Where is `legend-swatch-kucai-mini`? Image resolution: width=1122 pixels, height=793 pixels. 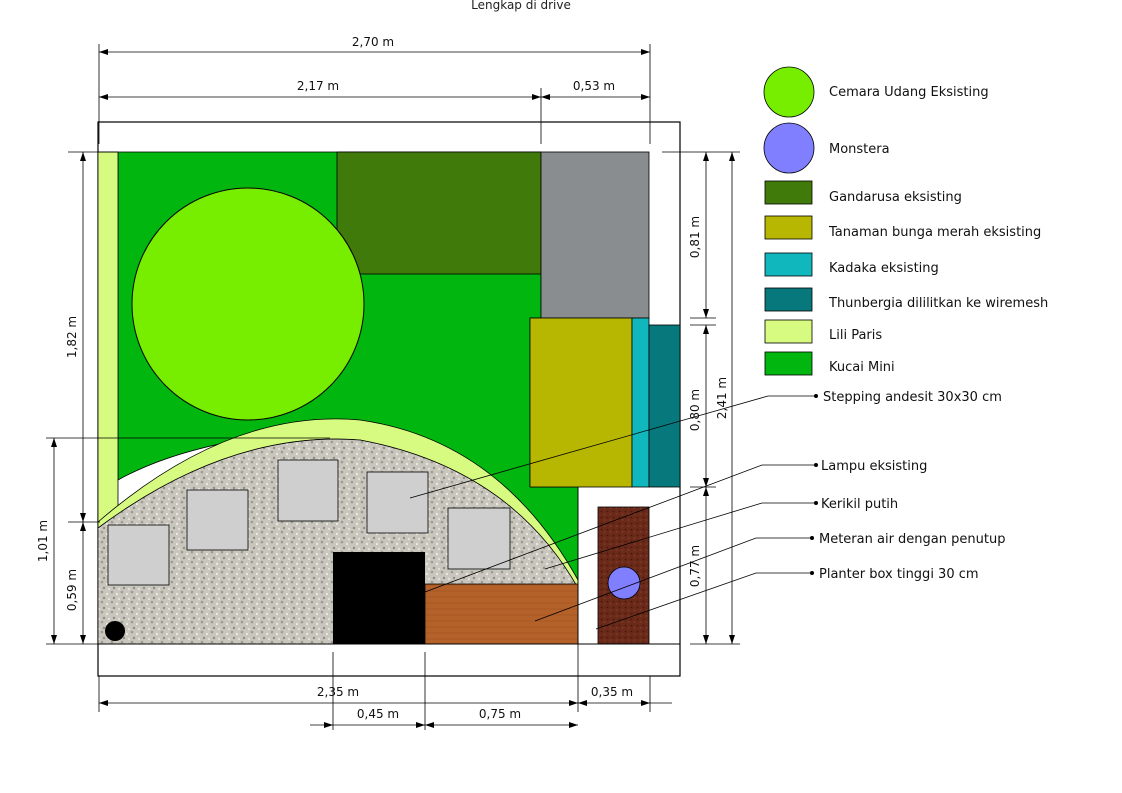
legend-swatch-kucai-mini is located at coordinates (788, 363).